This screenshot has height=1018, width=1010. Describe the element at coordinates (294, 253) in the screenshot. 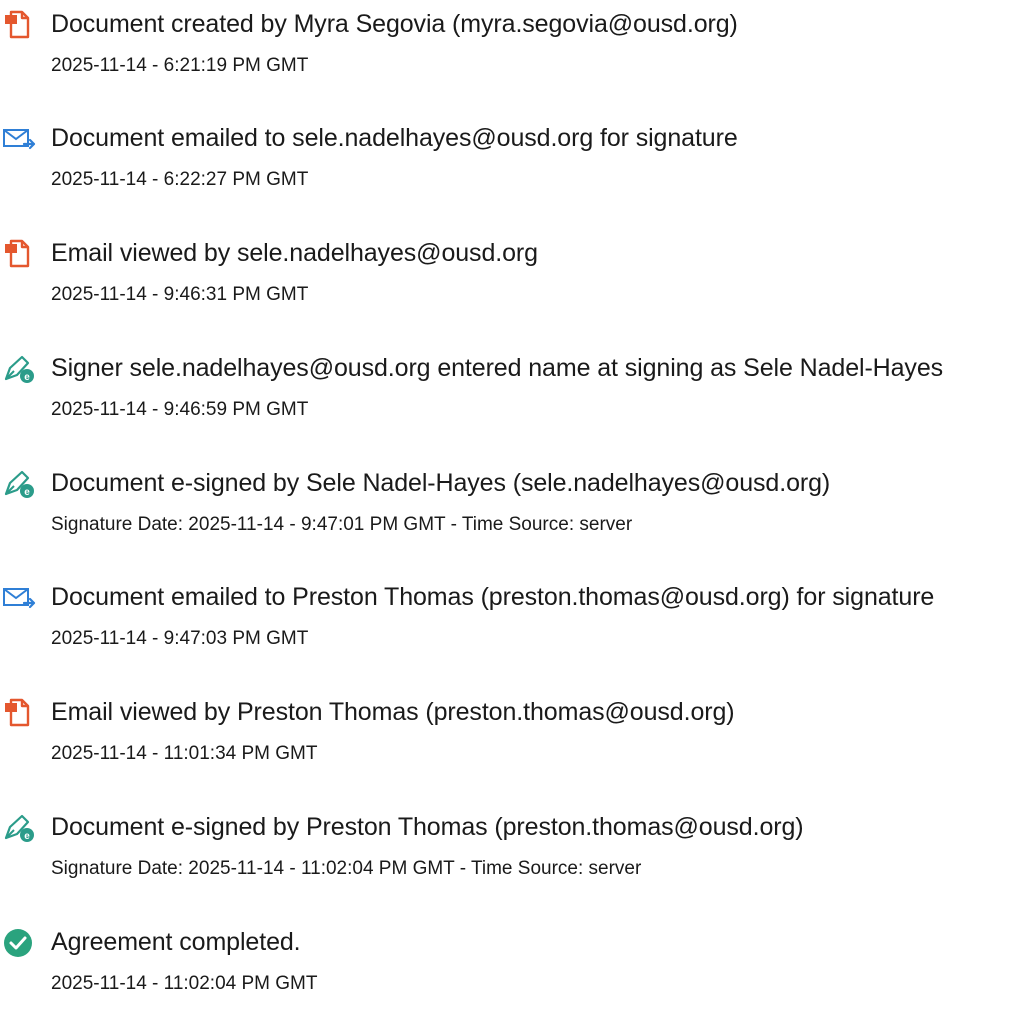

I see `event-title: Email viewed by sele.nadelhayes@ousd.org` at that location.